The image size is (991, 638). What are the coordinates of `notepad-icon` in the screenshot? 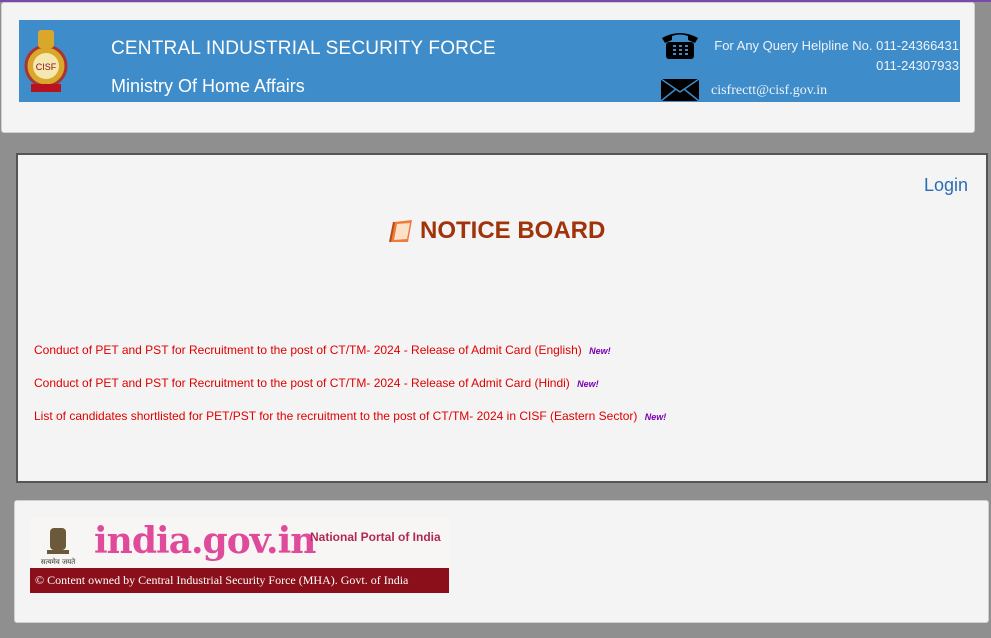 It's located at (400, 231).